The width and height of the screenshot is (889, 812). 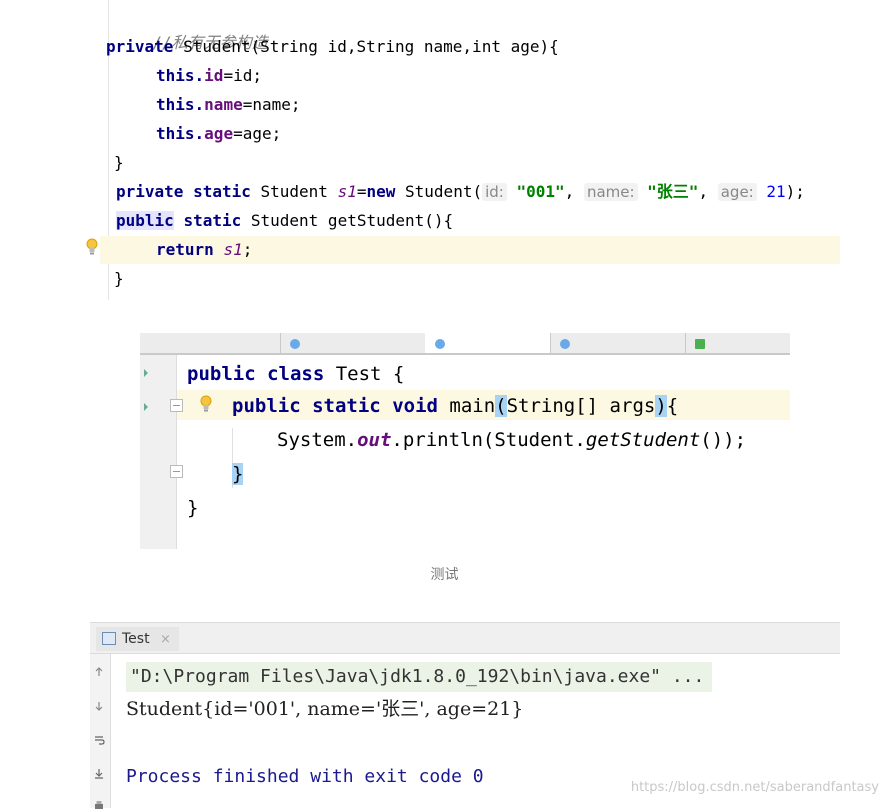 What do you see at coordinates (610, 192) in the screenshot?
I see `param-hint-name: name:` at bounding box center [610, 192].